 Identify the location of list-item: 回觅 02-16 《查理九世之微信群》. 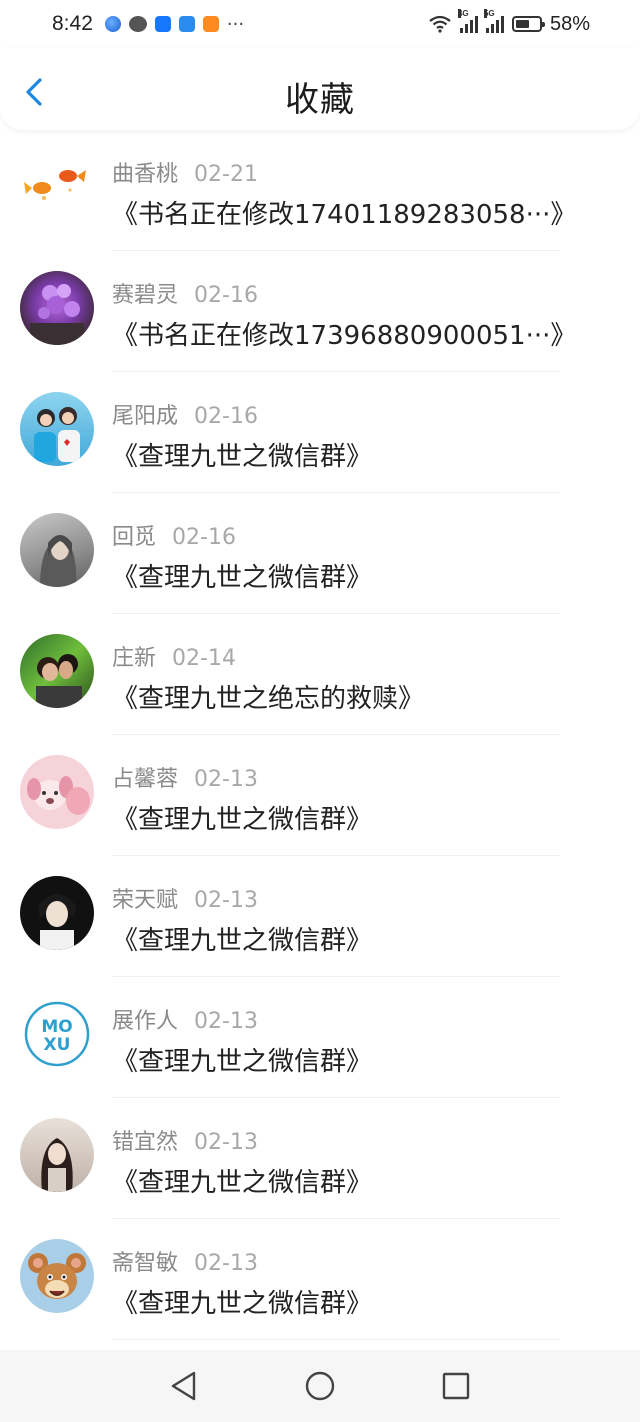
(320, 553).